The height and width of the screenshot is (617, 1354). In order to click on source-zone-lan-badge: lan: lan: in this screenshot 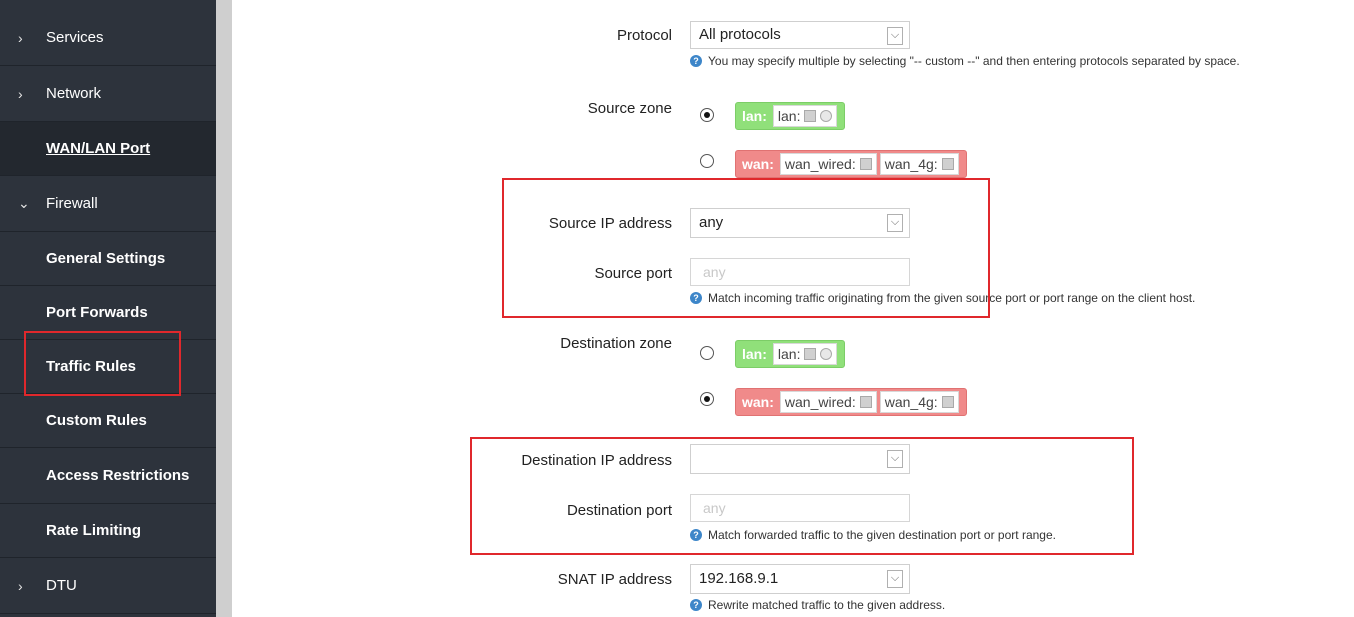, I will do `click(790, 116)`.